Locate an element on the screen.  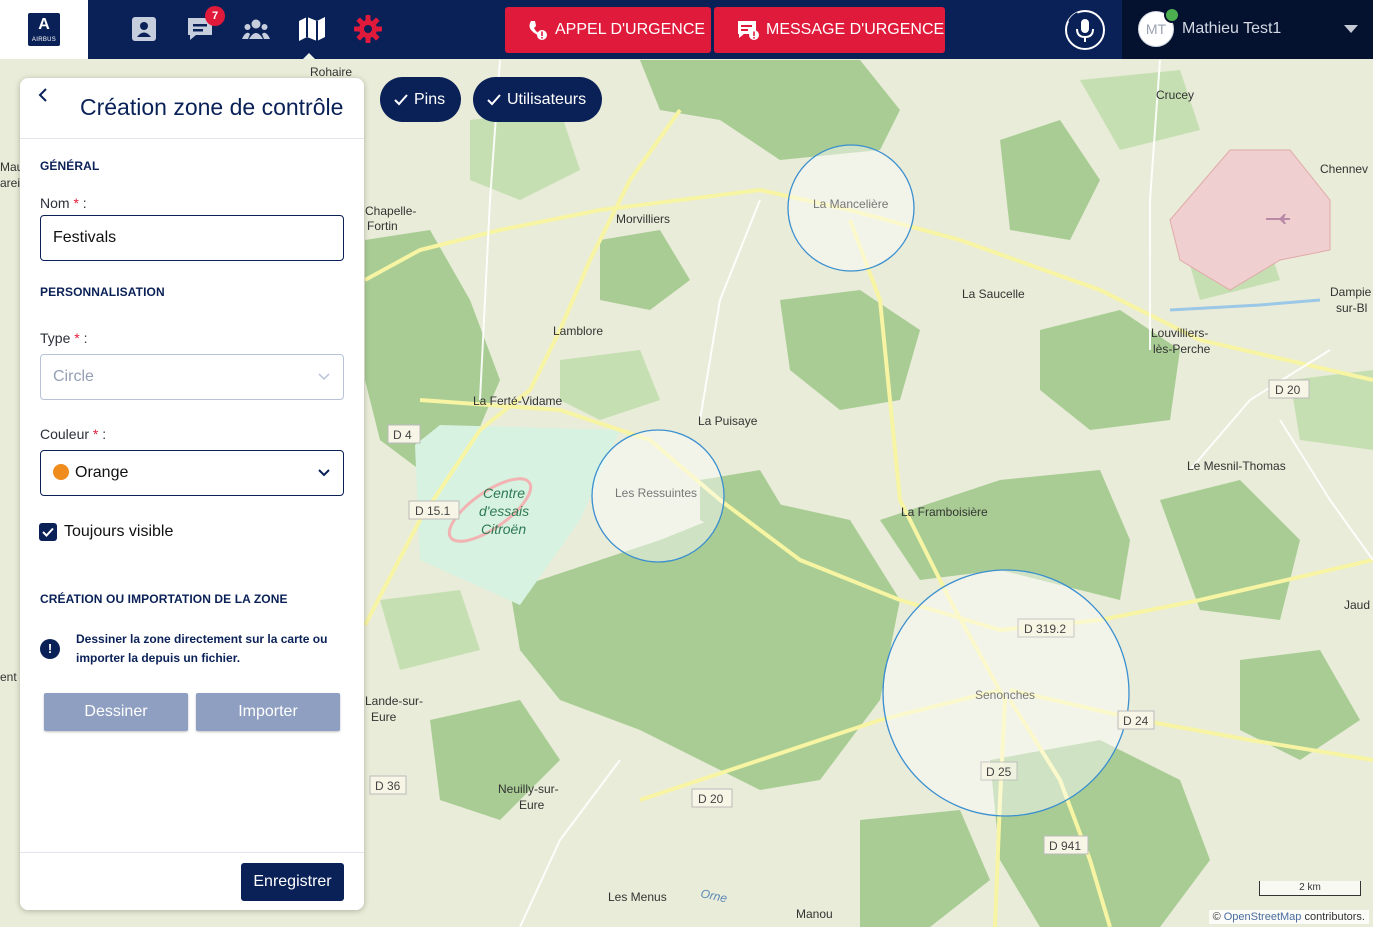
road-label: D 319.2 is located at coordinates (1045, 629).